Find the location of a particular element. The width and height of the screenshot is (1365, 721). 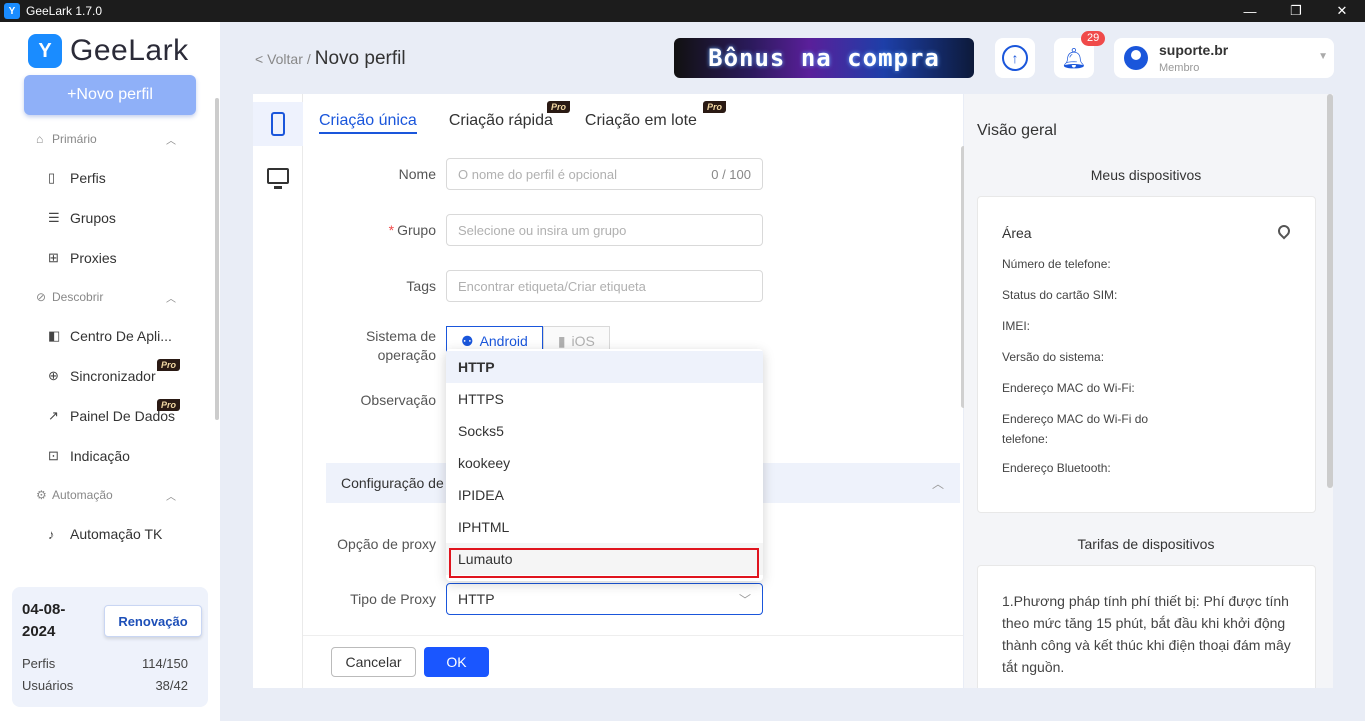

group-label: * Grupo is located at coordinates (412, 230).